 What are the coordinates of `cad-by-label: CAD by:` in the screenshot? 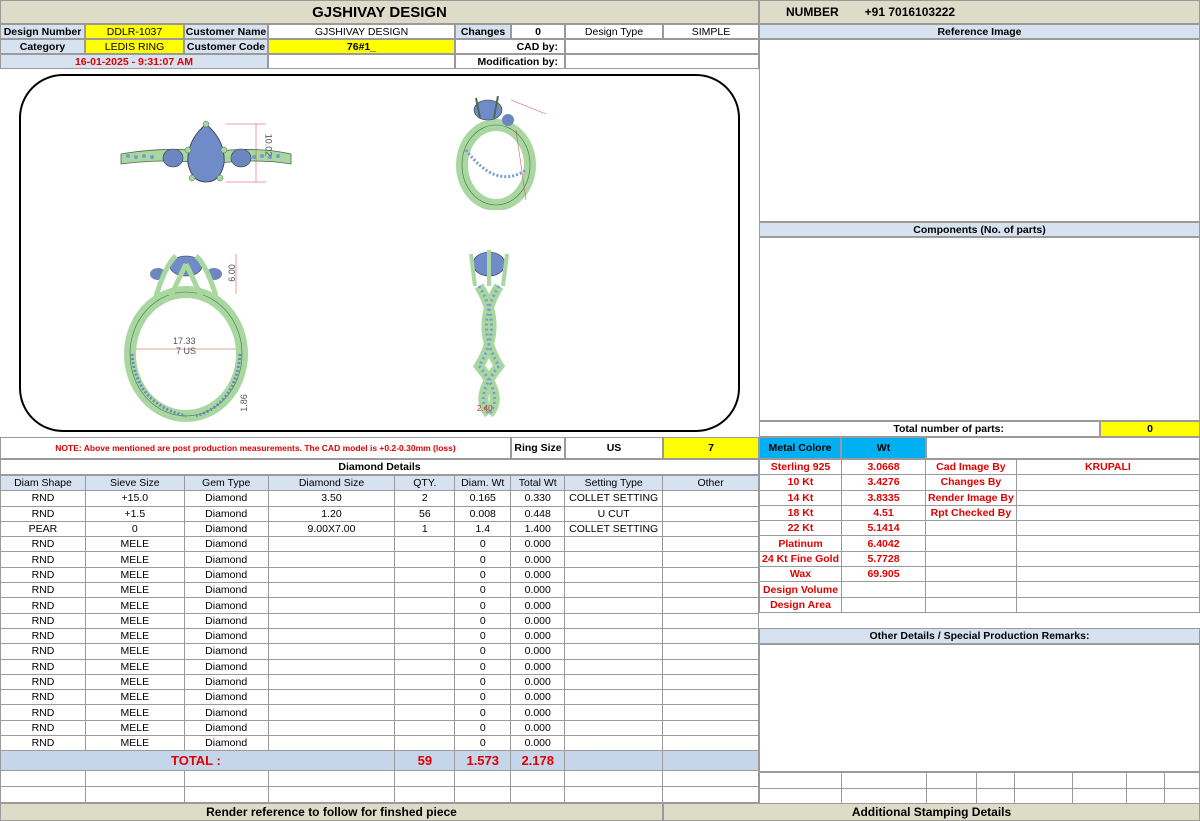 It's located at (510, 46).